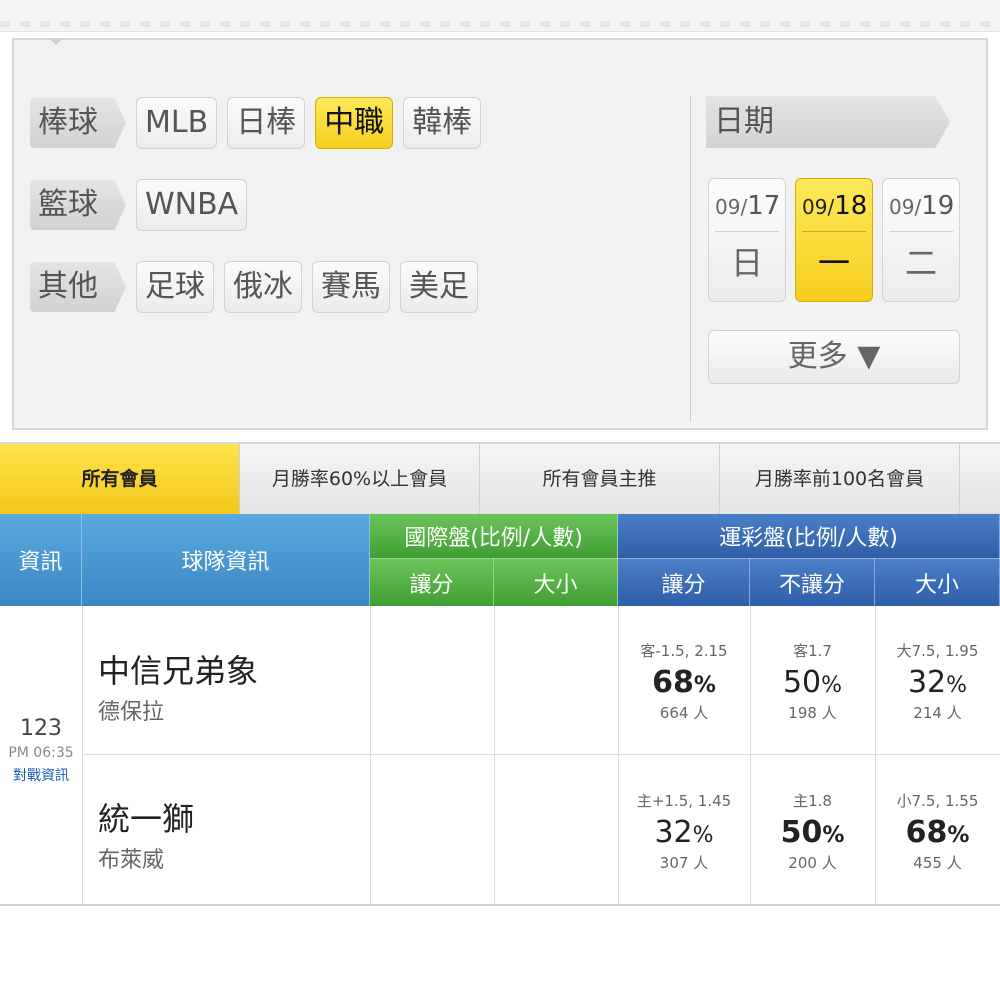 The width and height of the screenshot is (1000, 1000). What do you see at coordinates (178, 671) in the screenshot?
I see `away-team-name: 中信兄弟象` at bounding box center [178, 671].